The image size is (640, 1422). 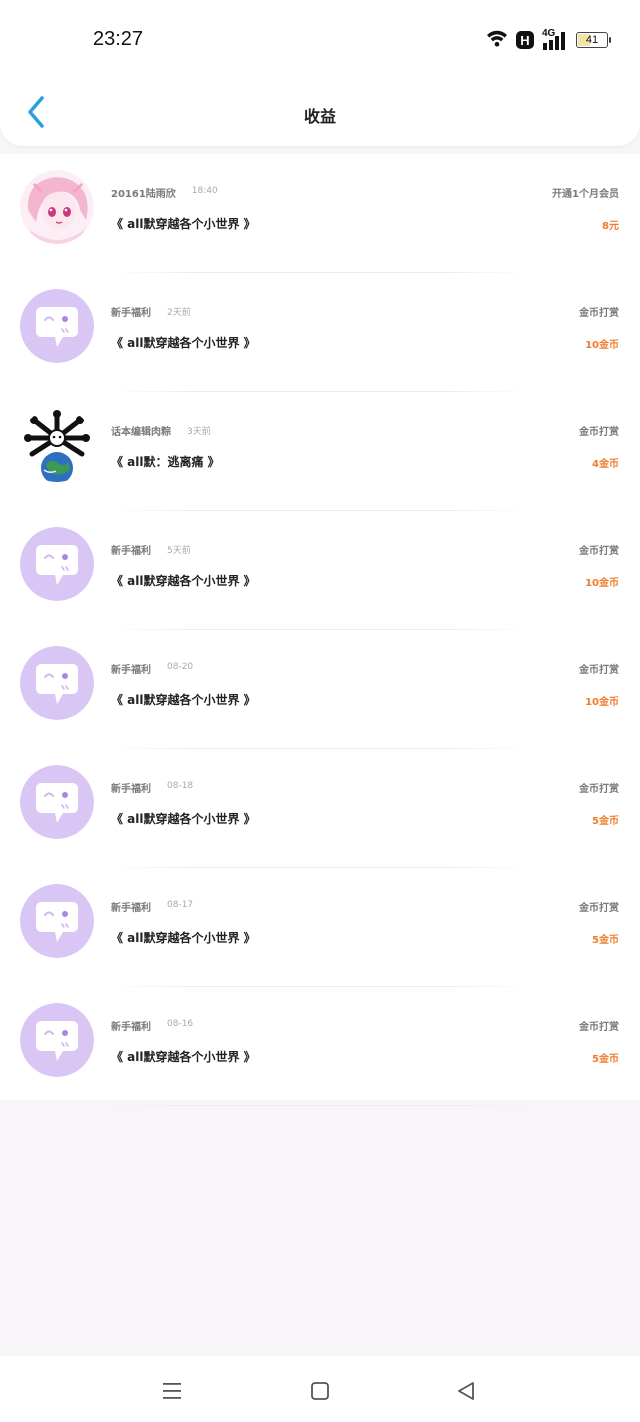 What do you see at coordinates (610, 226) in the screenshot?
I see `record-amount: 8元` at bounding box center [610, 226].